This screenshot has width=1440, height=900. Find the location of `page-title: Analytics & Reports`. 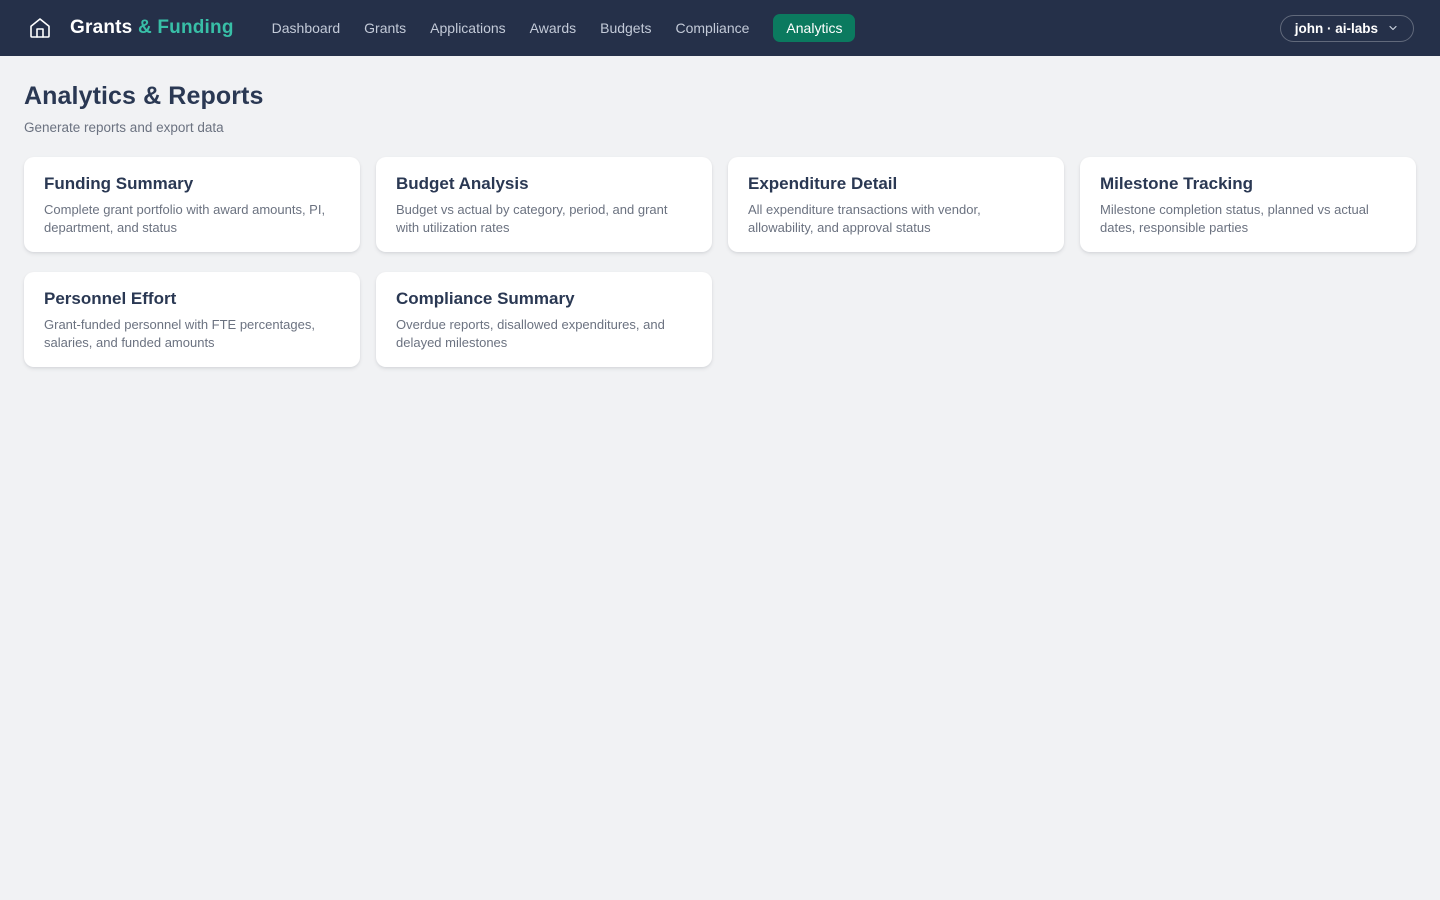

page-title: Analytics & Reports is located at coordinates (144, 96).